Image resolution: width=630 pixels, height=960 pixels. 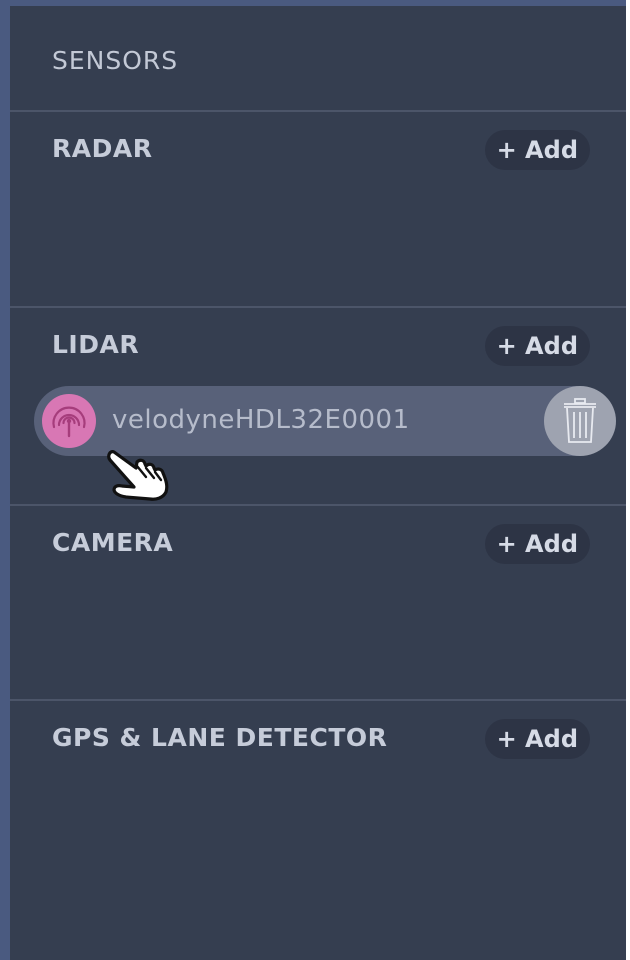 I want to click on section-title-gps-lane-detector: GPS & LANE DETECTOR, so click(x=220, y=737).